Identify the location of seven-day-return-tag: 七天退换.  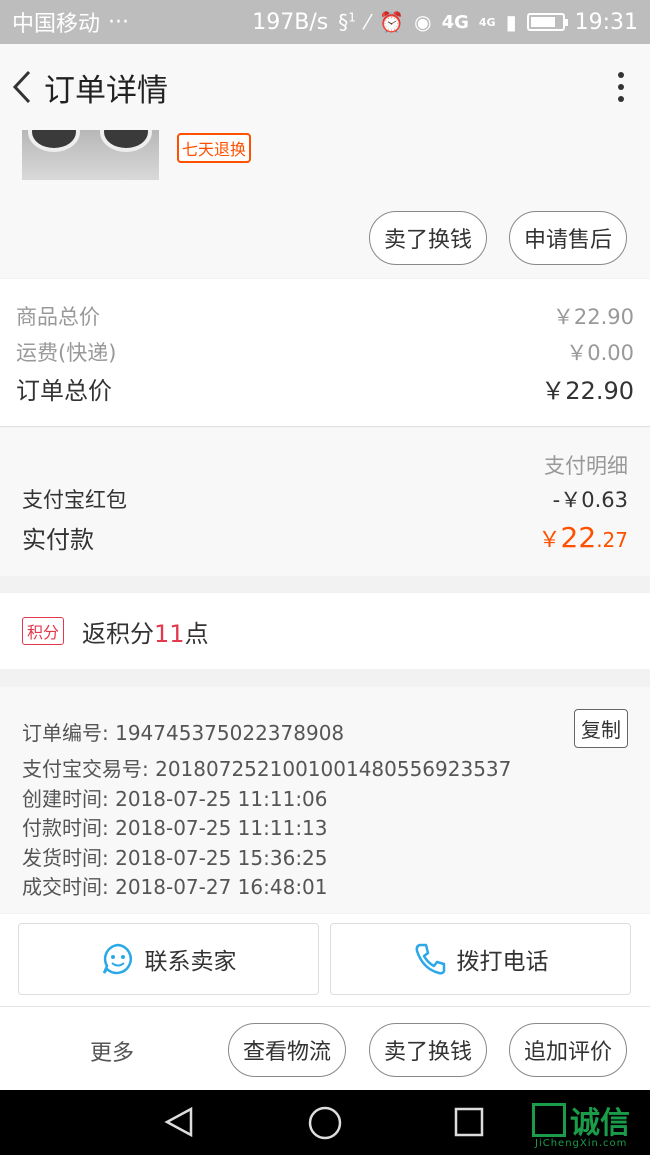
(214, 148).